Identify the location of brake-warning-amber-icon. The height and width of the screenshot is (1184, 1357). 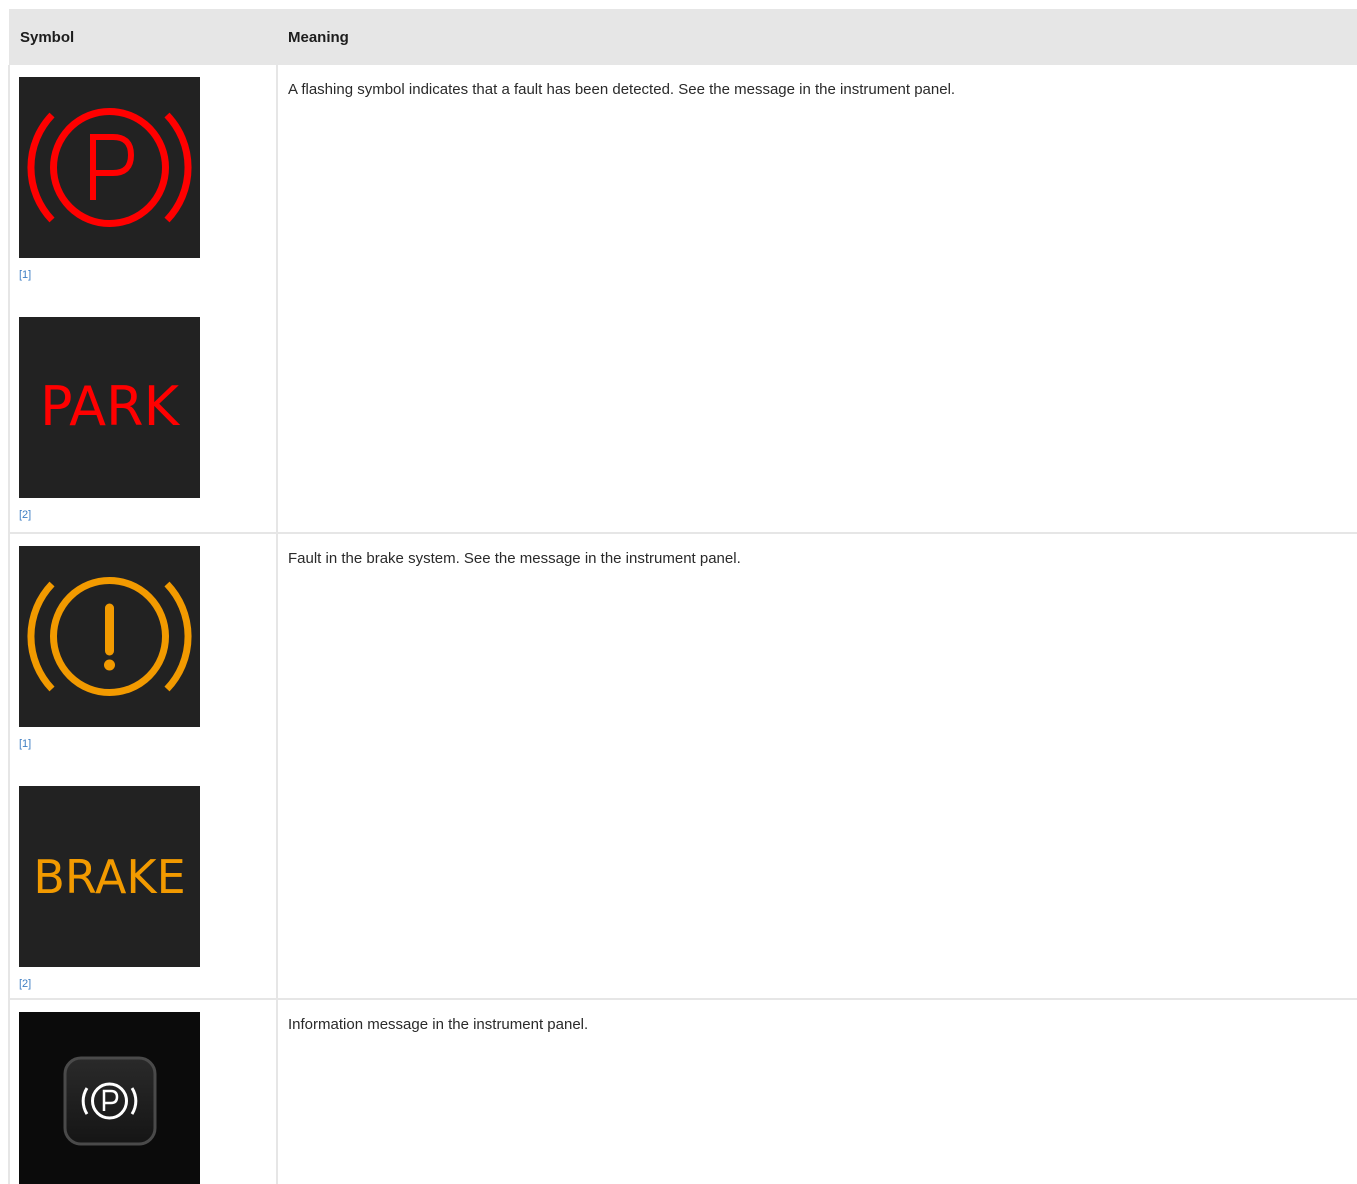
(109, 636).